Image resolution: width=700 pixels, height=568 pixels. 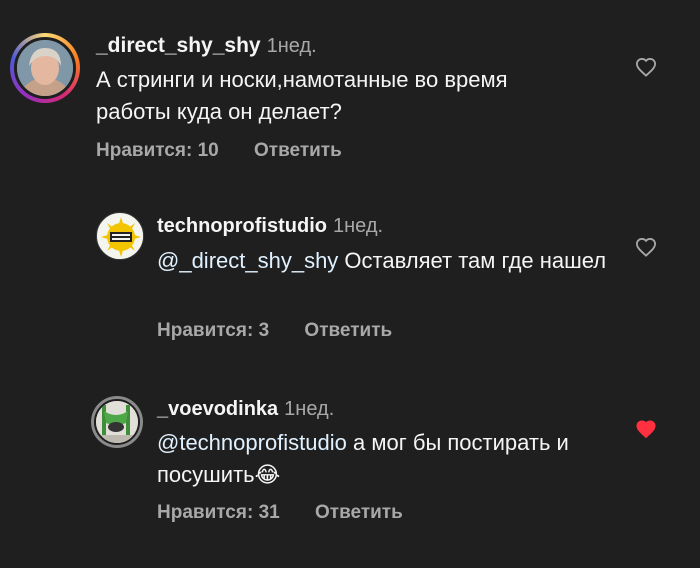 What do you see at coordinates (217, 409) in the screenshot?
I see `username-link: _voevodinka` at bounding box center [217, 409].